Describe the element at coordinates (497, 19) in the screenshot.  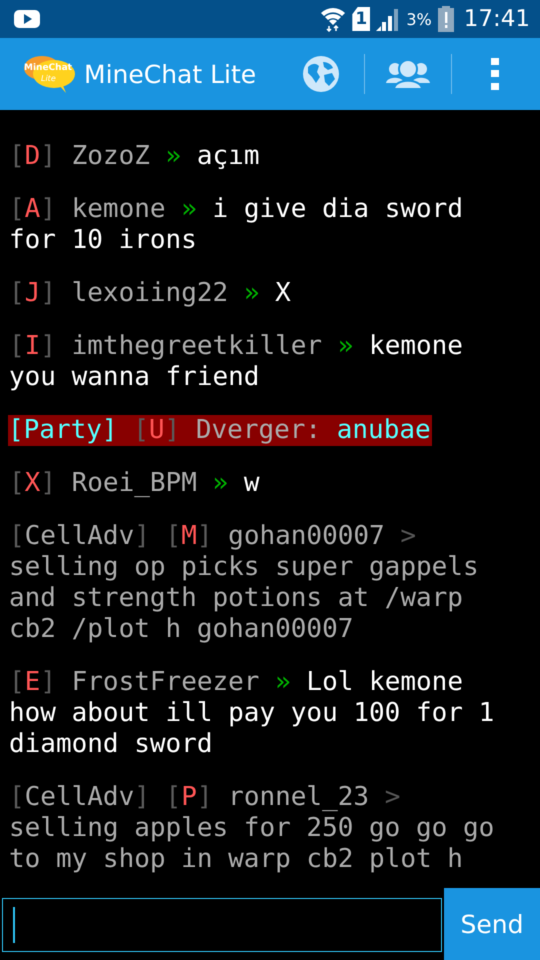
I see `clock-time: 17:41` at that location.